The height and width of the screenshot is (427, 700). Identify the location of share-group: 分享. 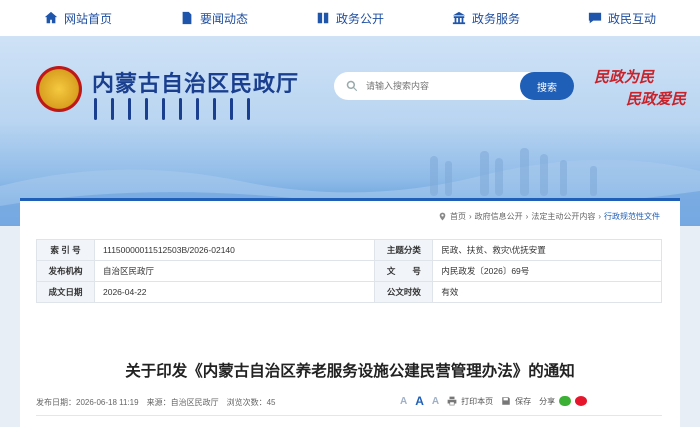
(563, 401).